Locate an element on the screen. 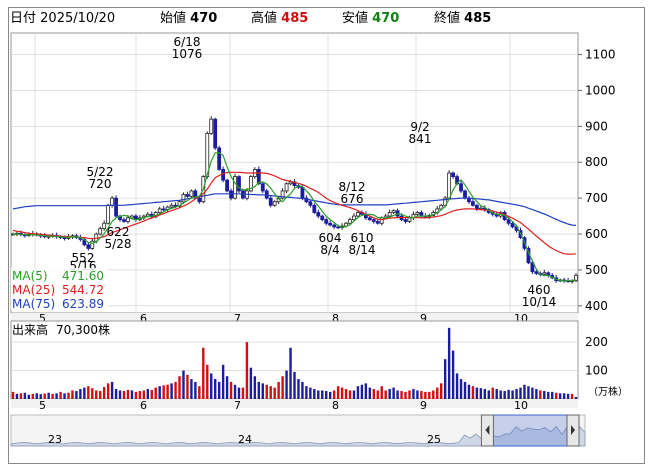 This screenshot has width=653, height=470. price-tick-label: 700 is located at coordinates (596, 198).